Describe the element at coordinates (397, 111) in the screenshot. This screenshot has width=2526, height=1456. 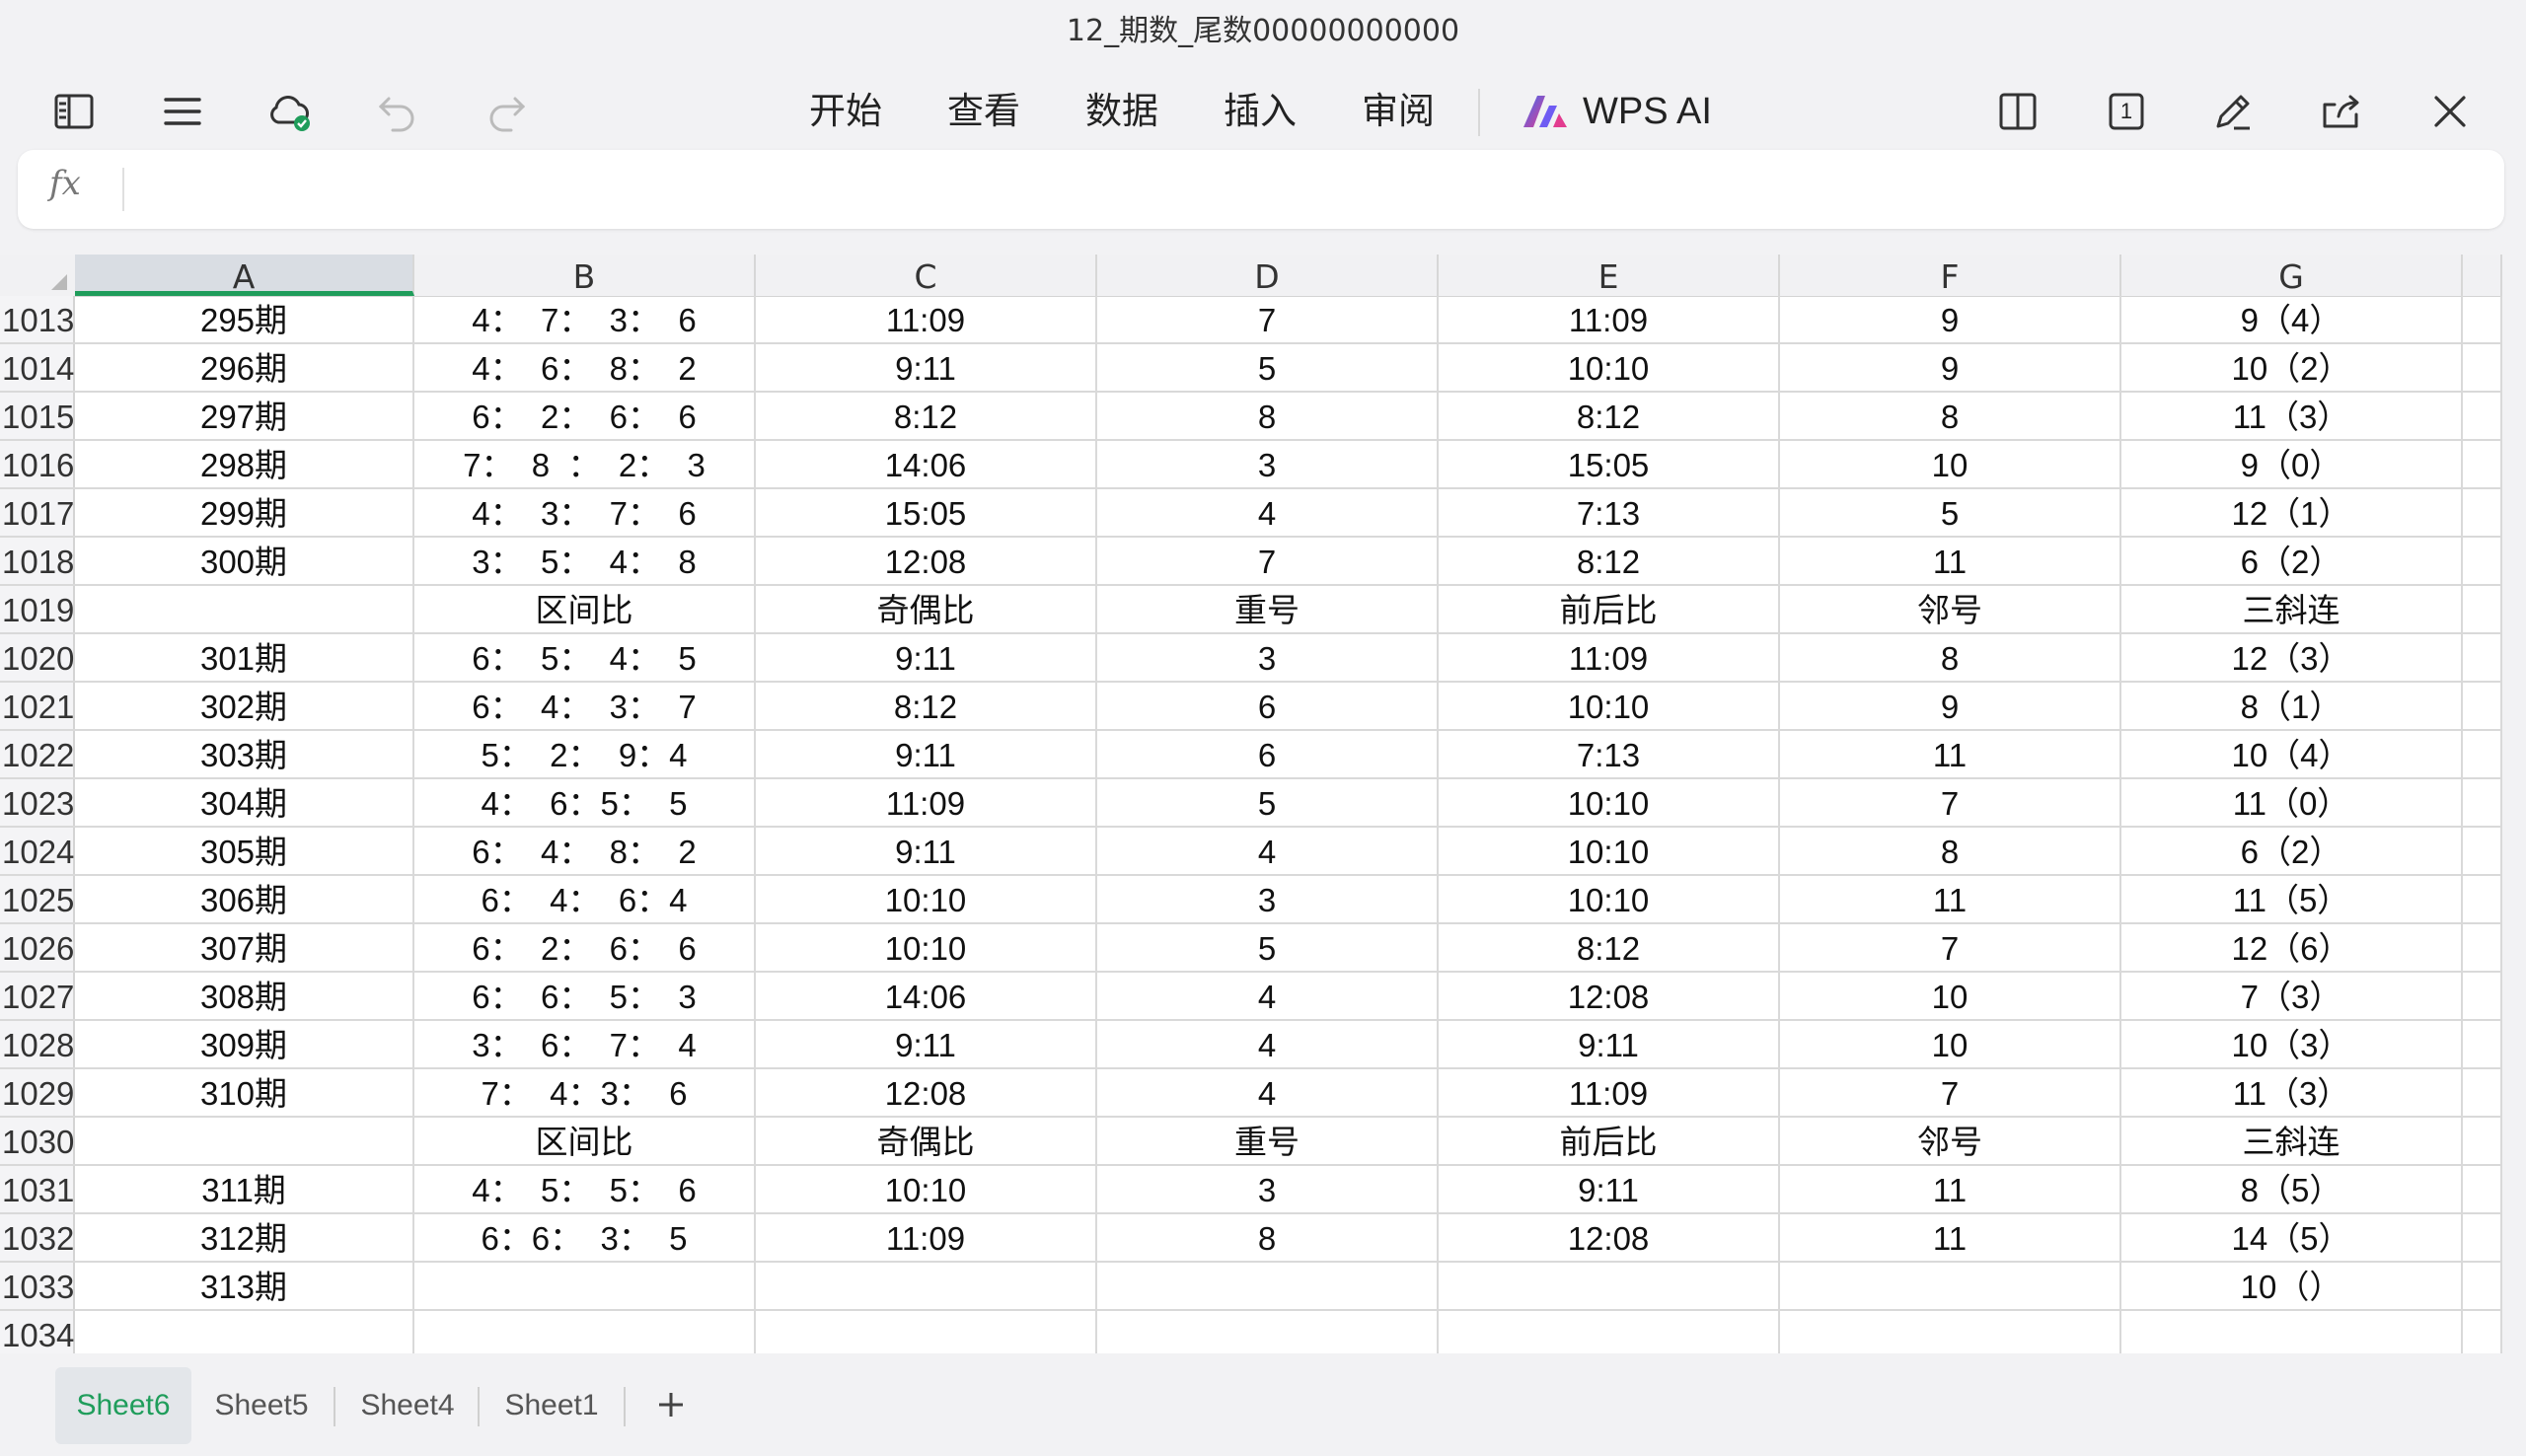
I see `undo-icon` at that location.